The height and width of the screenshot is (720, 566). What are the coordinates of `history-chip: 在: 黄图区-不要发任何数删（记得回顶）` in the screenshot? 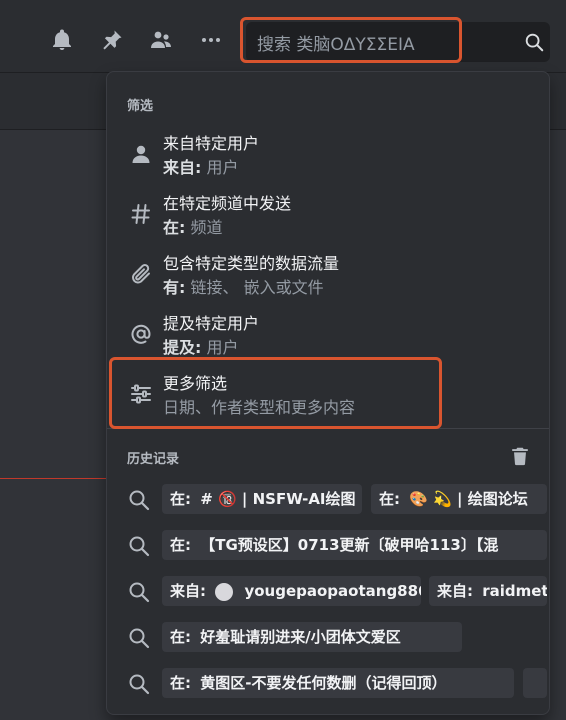 It's located at (338, 683).